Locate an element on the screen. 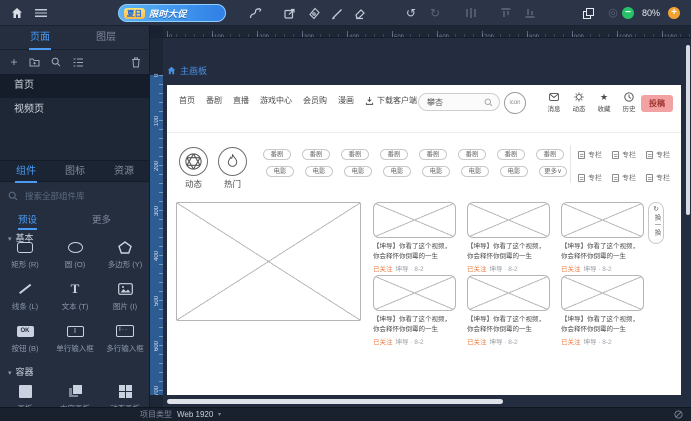 The width and height of the screenshot is (691, 421). page-item-video: 视频页 is located at coordinates (74, 110).